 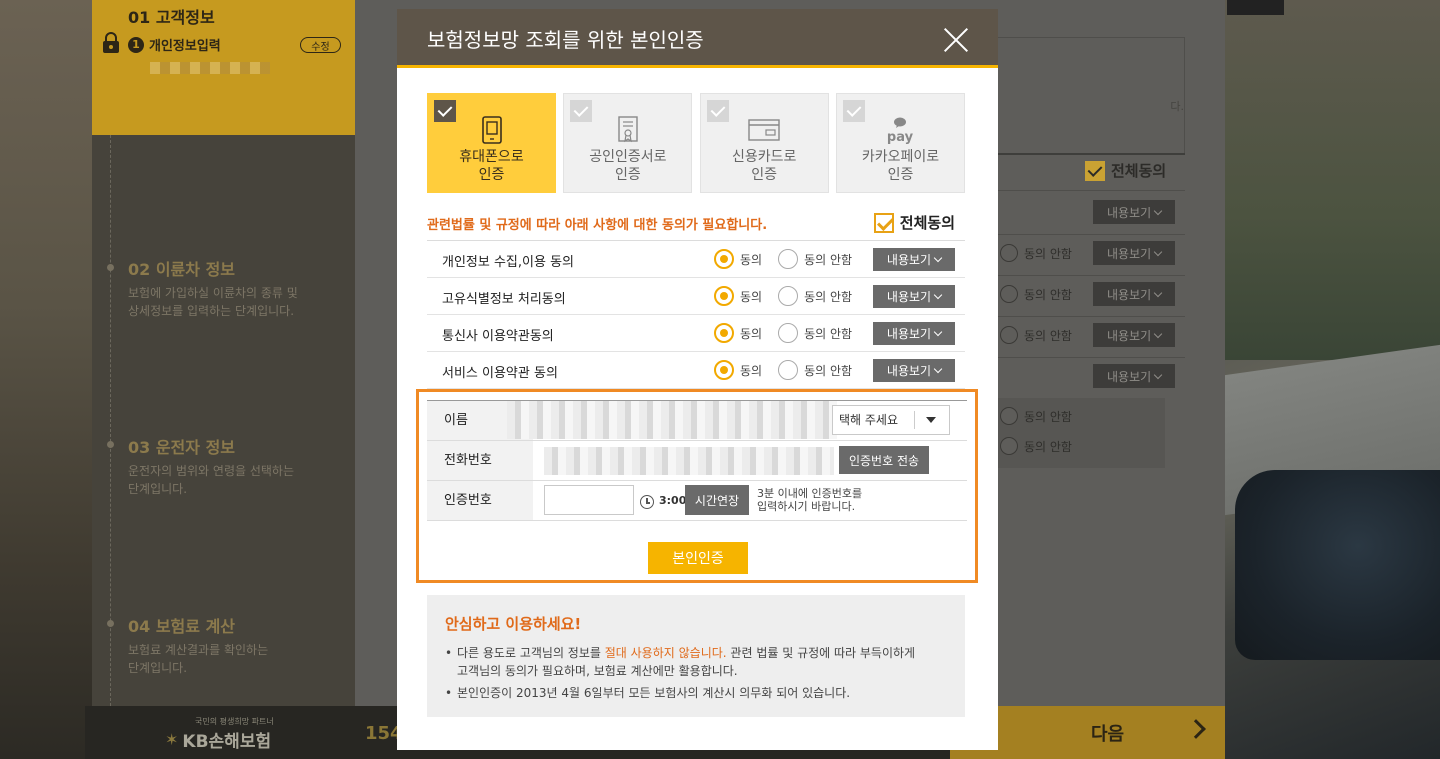 What do you see at coordinates (498, 336) in the screenshot?
I see `consent-name: 통신사 이용약관동의` at bounding box center [498, 336].